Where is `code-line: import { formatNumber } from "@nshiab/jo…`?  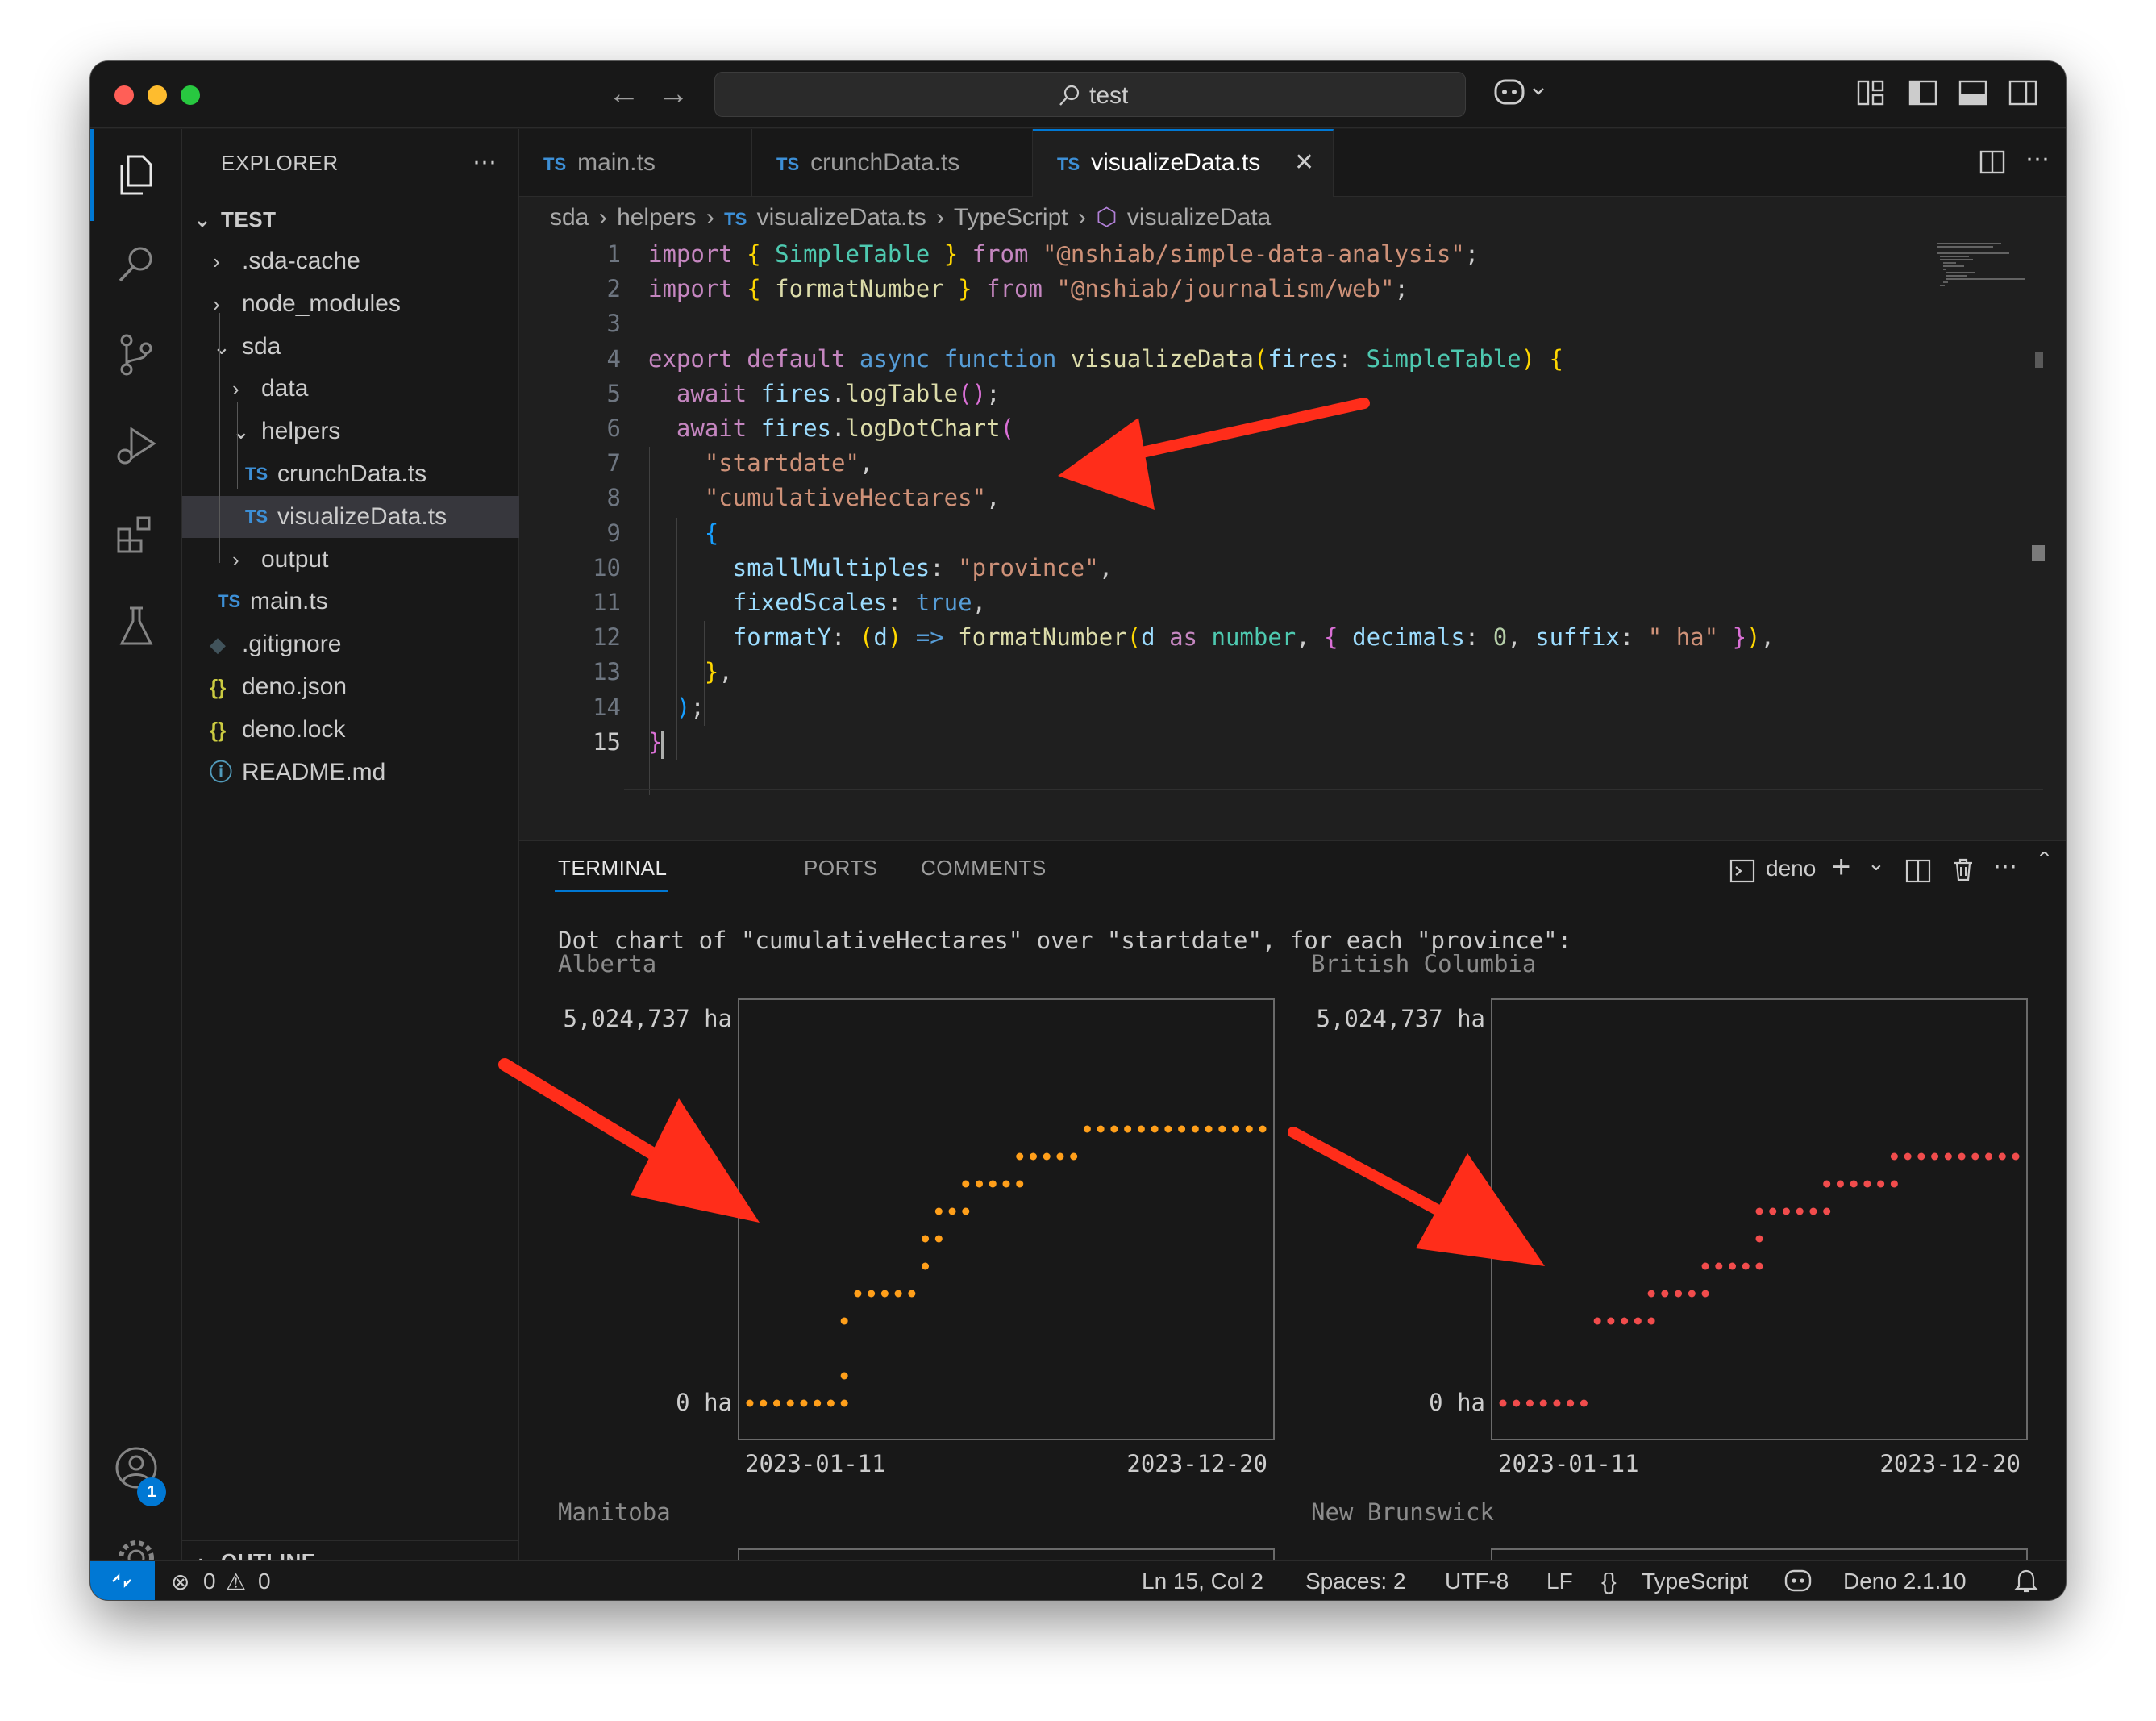 code-line: import { formatNumber } from "@nshiab/jo… is located at coordinates (1028, 289).